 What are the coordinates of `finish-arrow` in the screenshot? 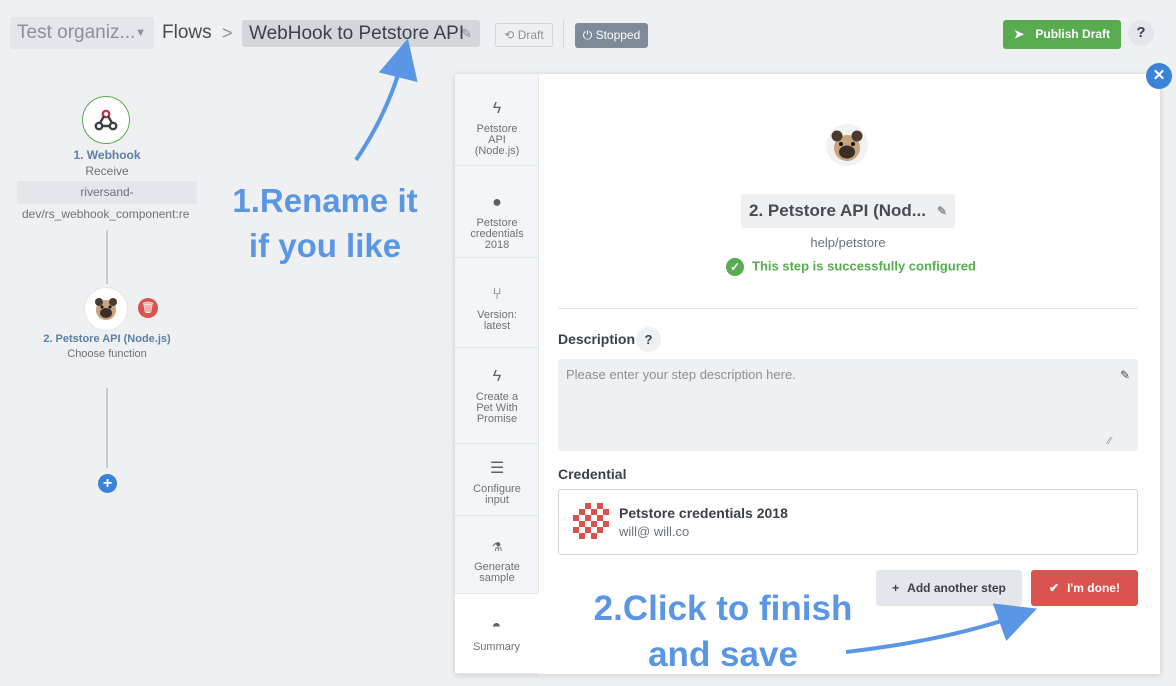 It's located at (941, 628).